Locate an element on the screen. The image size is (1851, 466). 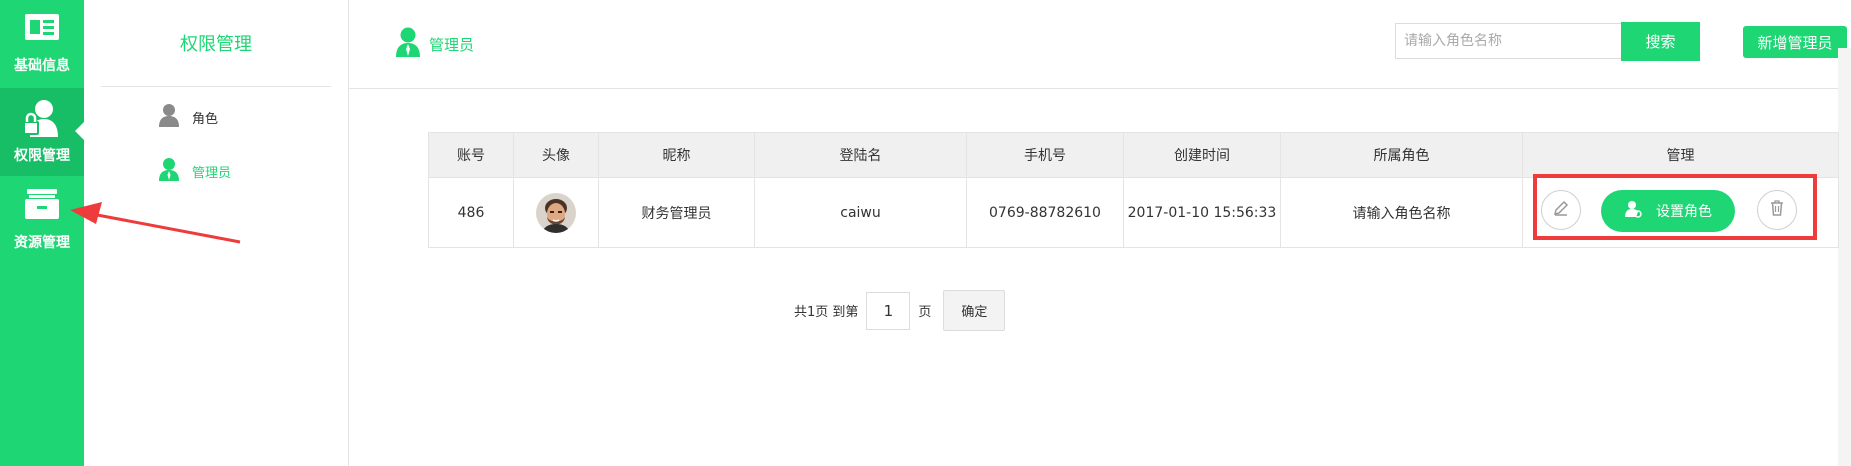
column-header: 管理 is located at coordinates (1680, 155).